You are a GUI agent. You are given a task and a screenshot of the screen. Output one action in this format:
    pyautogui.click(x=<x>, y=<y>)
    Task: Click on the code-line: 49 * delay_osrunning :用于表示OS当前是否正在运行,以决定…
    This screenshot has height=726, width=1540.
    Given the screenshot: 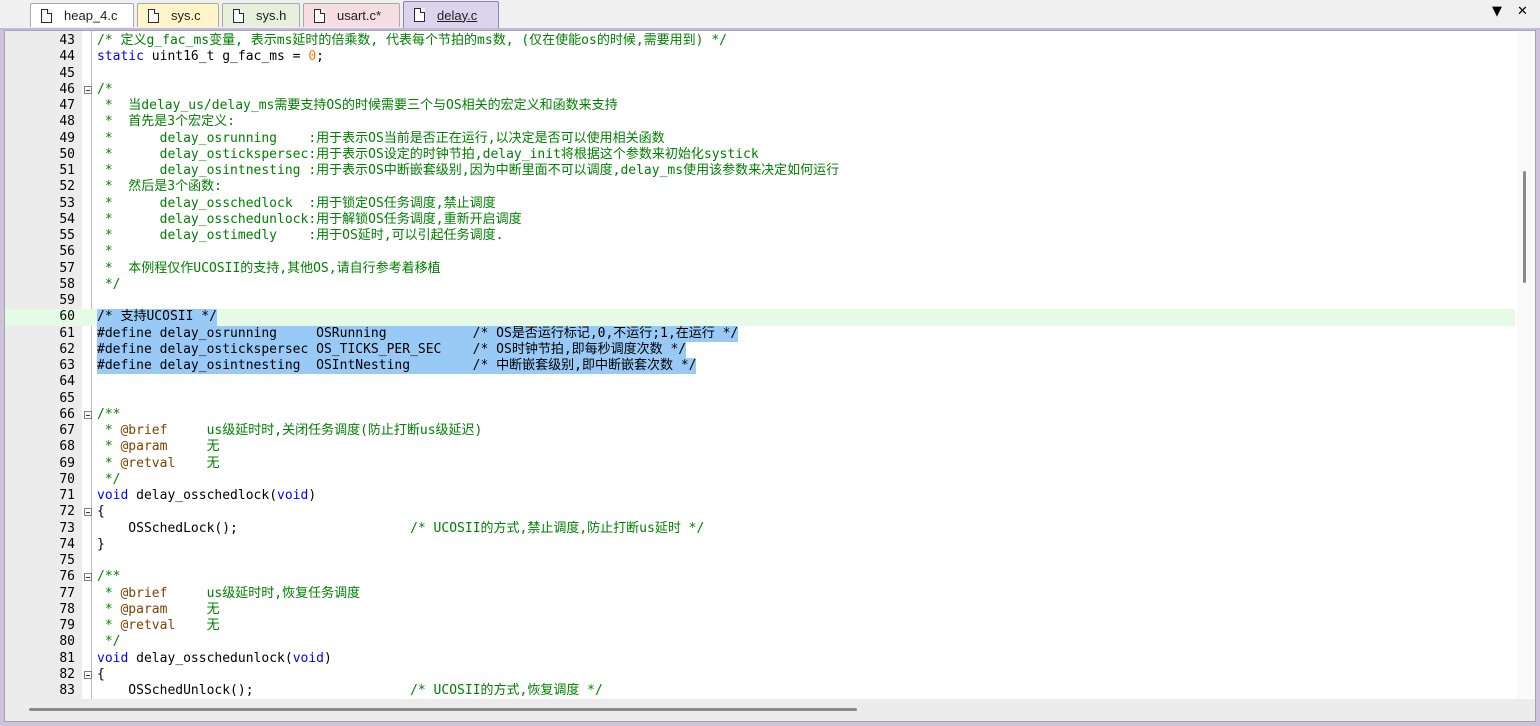 What is the action you would take?
    pyautogui.click(x=760, y=139)
    